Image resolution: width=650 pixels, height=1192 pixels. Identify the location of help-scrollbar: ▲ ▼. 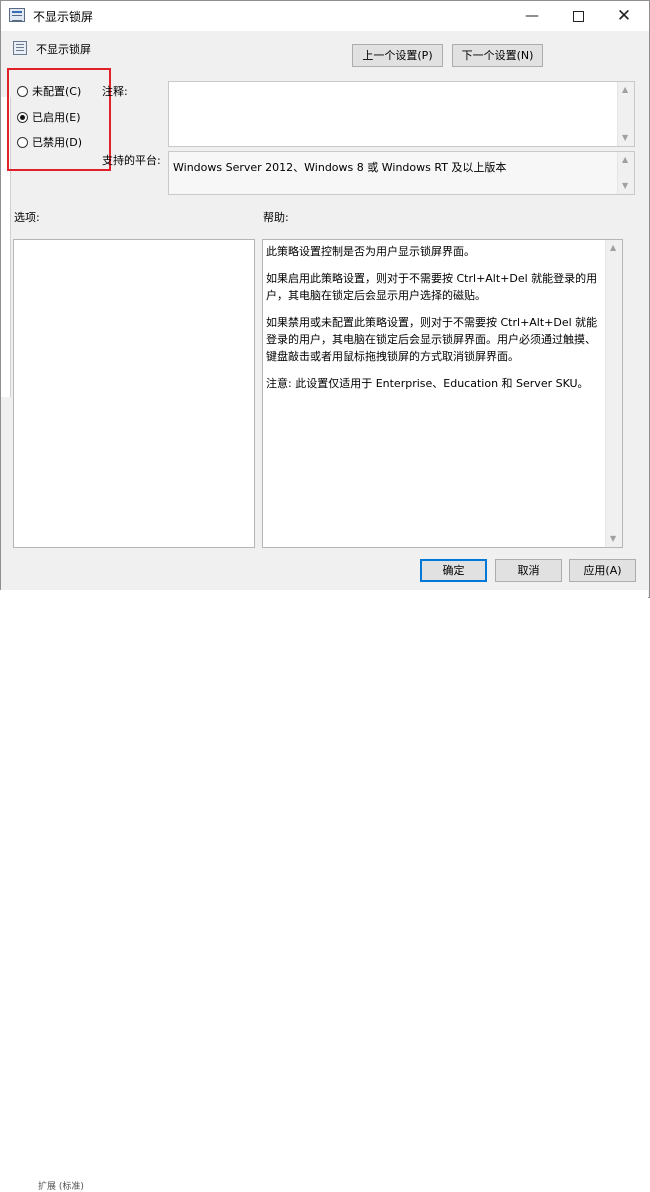
(613, 393).